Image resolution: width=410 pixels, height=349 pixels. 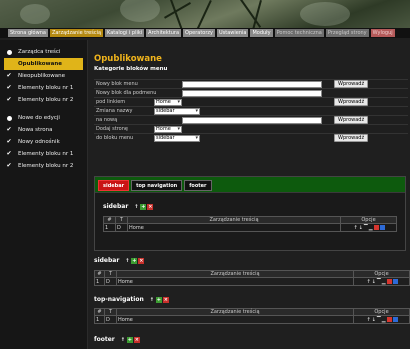 What do you see at coordinates (168, 129) in the screenshot?
I see `add-page-select: Home` at bounding box center [168, 129].